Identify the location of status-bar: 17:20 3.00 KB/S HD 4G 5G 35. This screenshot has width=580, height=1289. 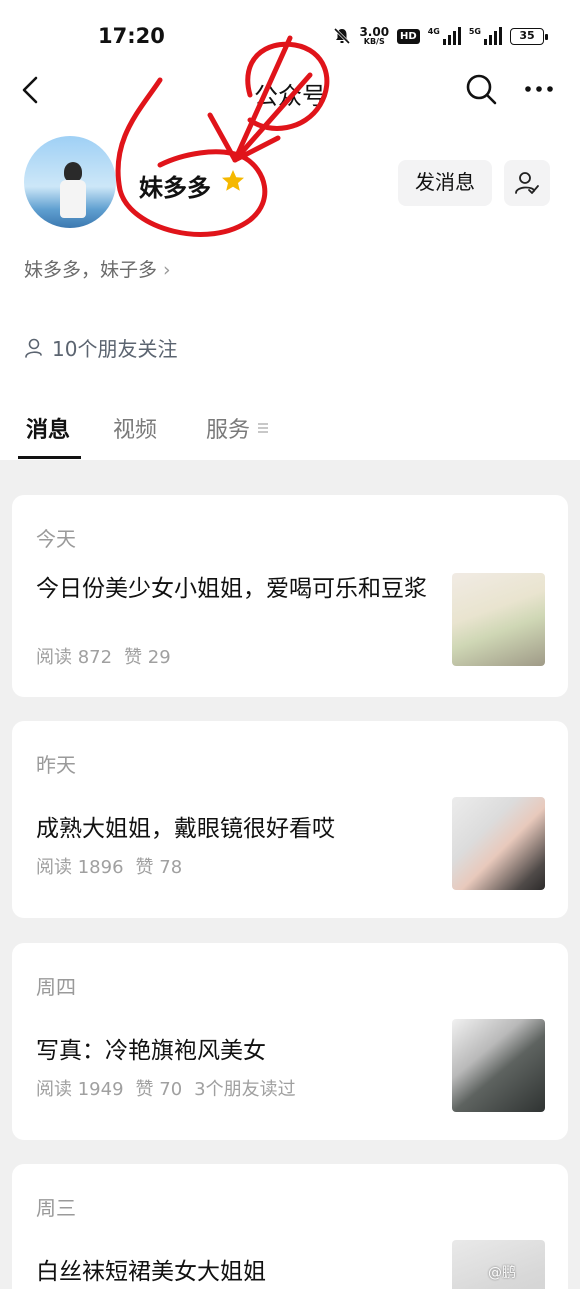
(290, 35).